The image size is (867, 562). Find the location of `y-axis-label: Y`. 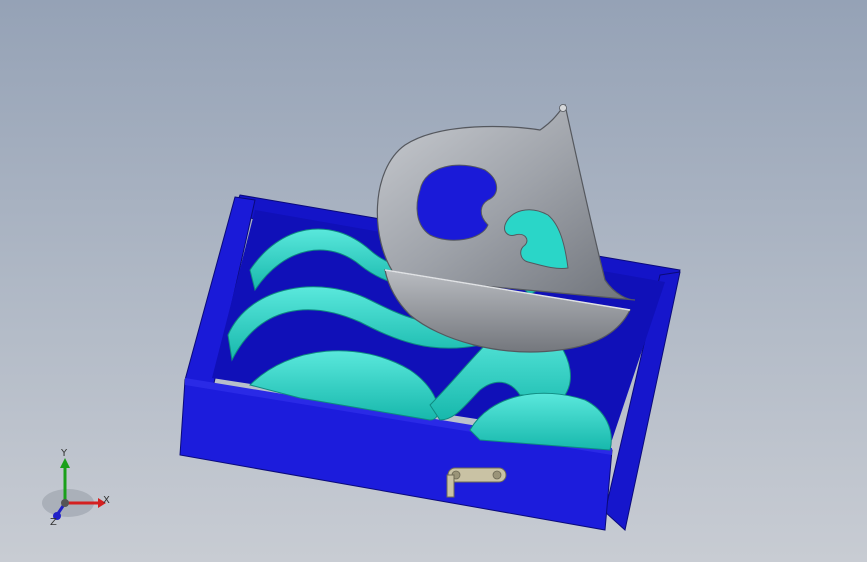

y-axis-label: Y is located at coordinates (64, 453).